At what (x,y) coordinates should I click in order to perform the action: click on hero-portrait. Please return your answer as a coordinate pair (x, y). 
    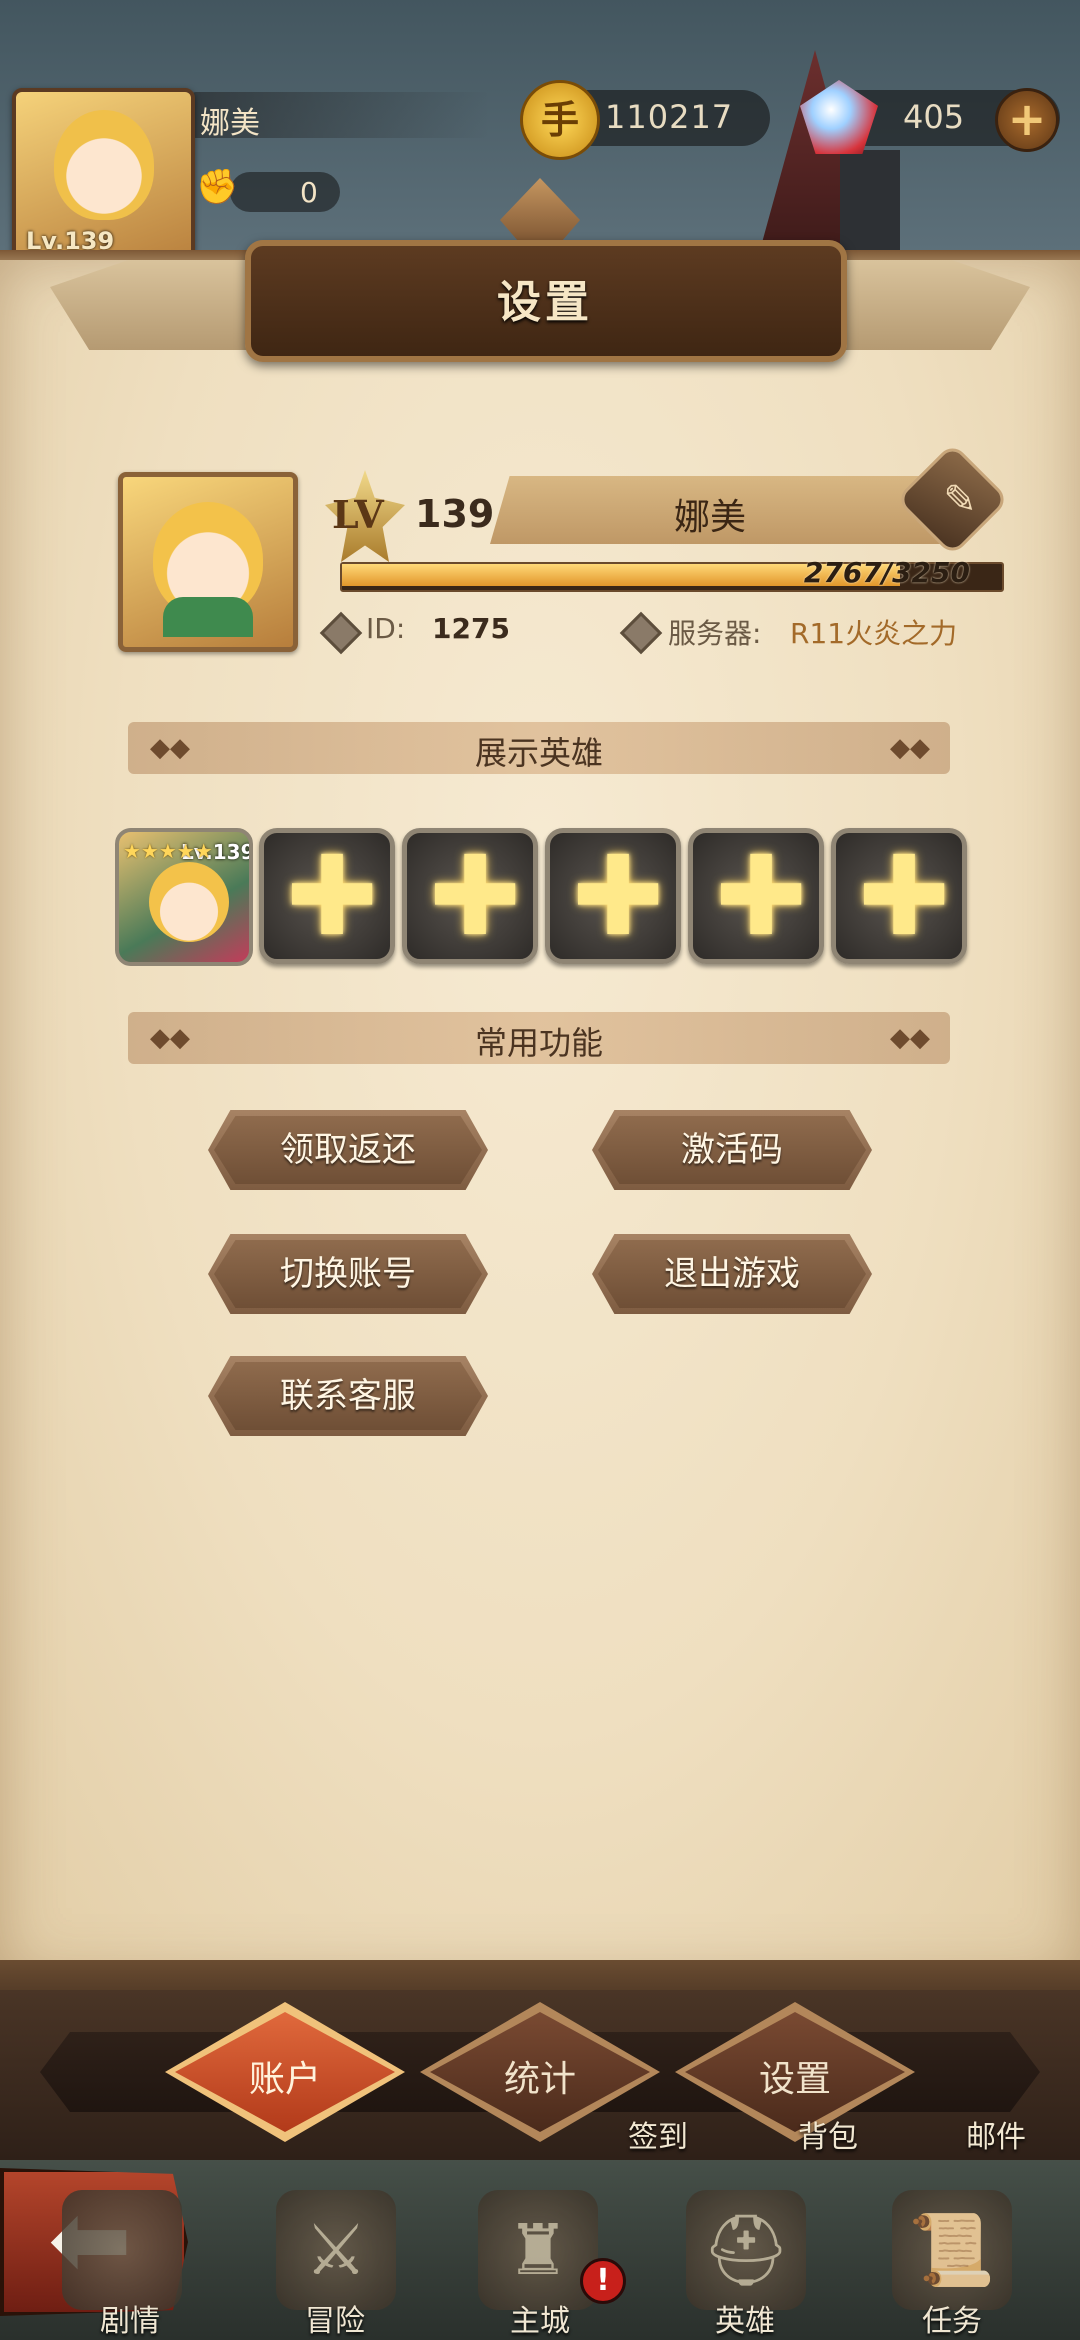
    Looking at the image, I should click on (189, 902).